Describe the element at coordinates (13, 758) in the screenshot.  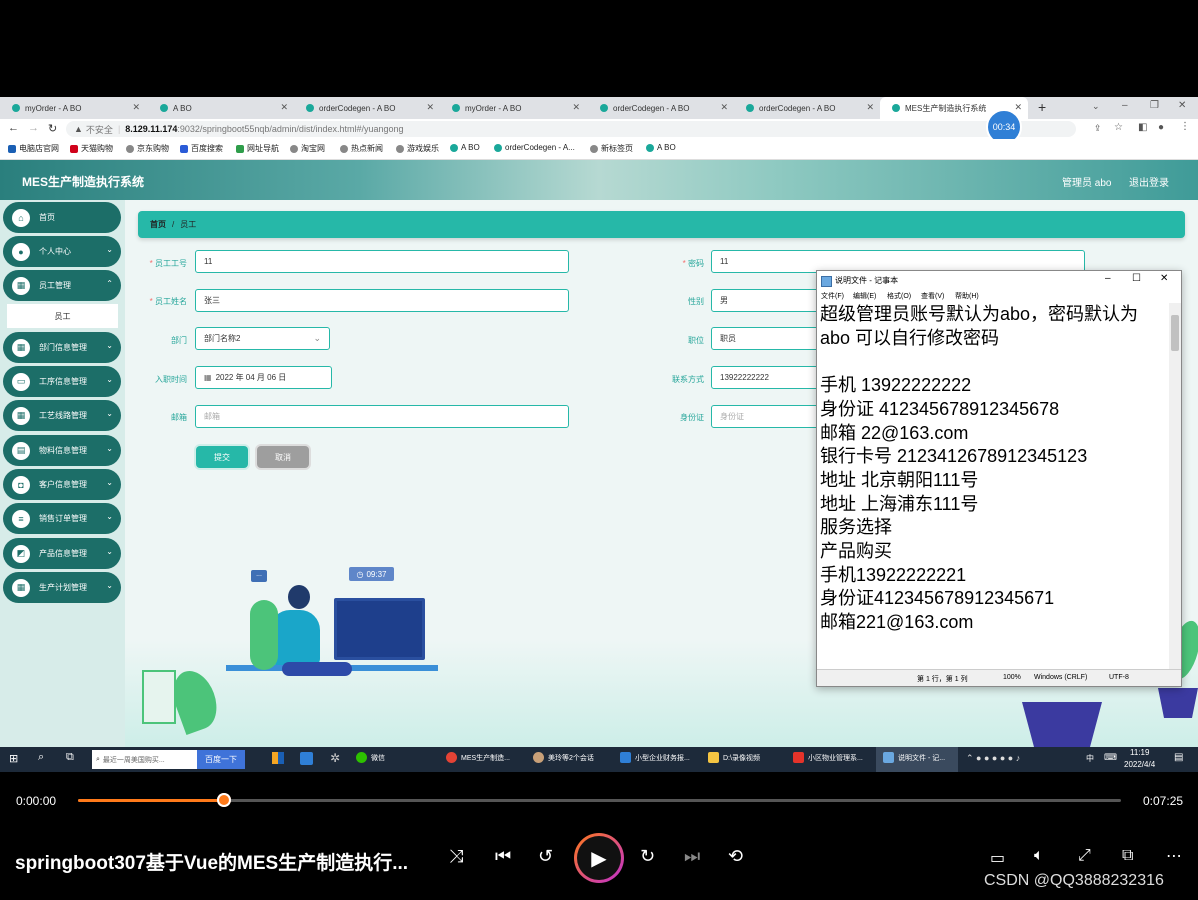
I see `windows-start-icon: ⊞` at that location.